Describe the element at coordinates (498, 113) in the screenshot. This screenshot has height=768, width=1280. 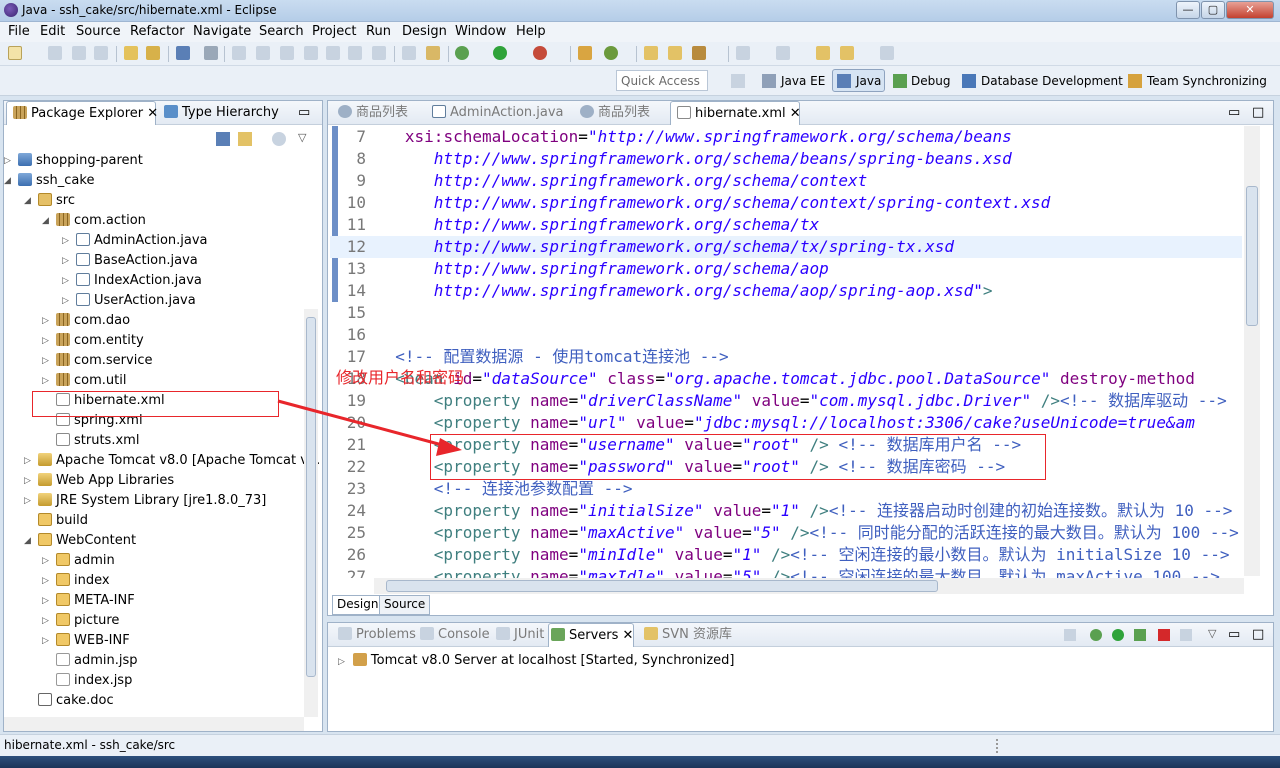
I see `tab-admin-action: AdminAction.java` at that location.